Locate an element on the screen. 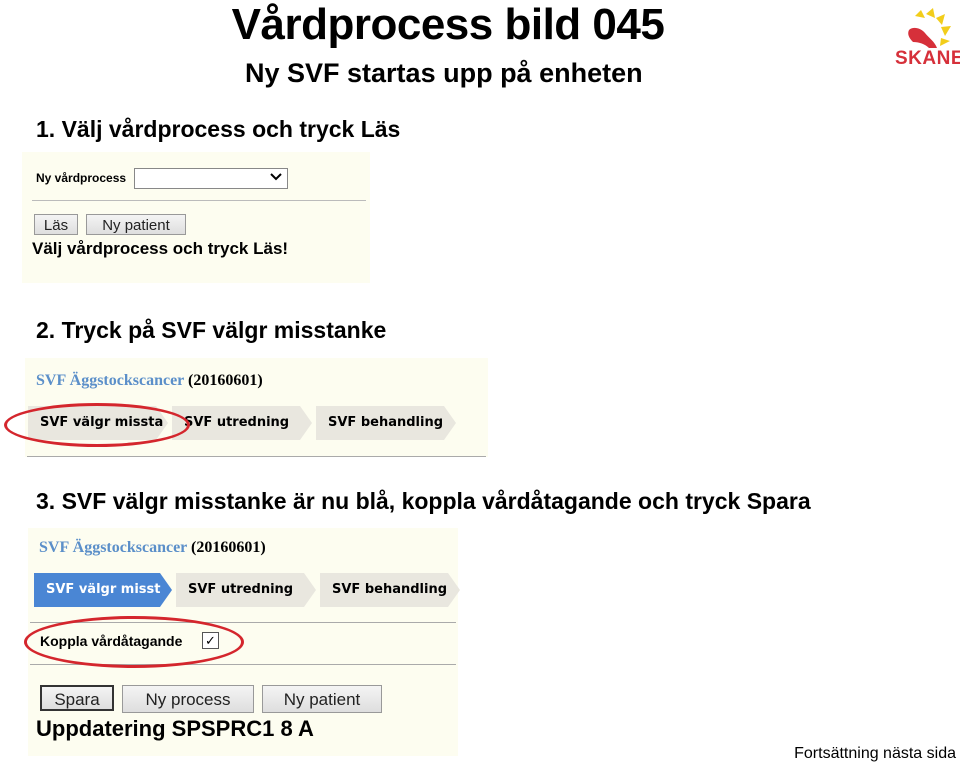  logo-text: SKANE is located at coordinates (927, 58).